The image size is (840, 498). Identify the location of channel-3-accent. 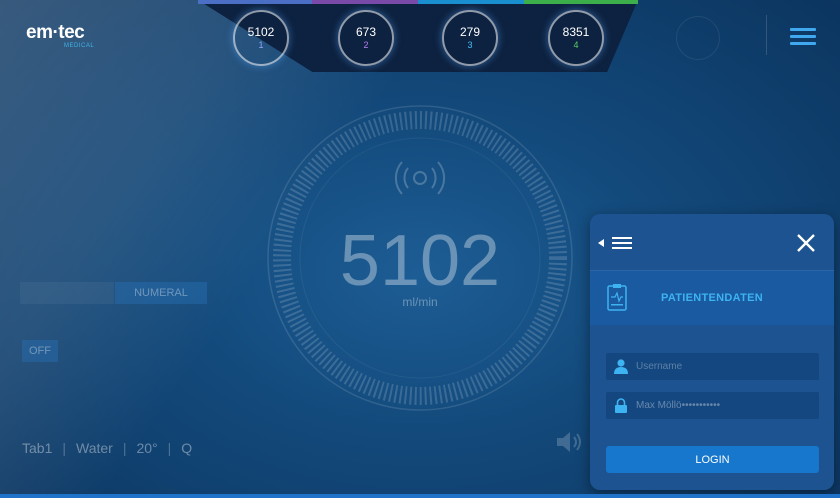
(471, 2).